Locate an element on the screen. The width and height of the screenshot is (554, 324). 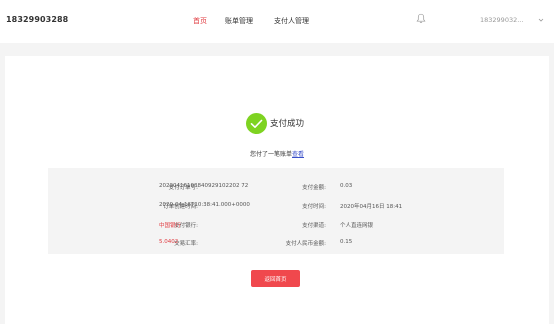
detail-row: 交易汇率: 5.0402 支付人民币金额: 0.15 is located at coordinates (276, 245).